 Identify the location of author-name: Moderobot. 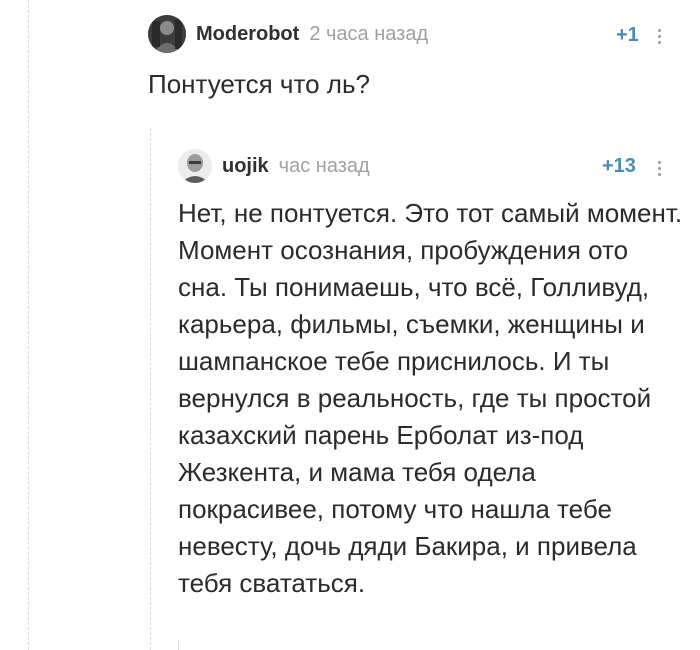
(247, 34).